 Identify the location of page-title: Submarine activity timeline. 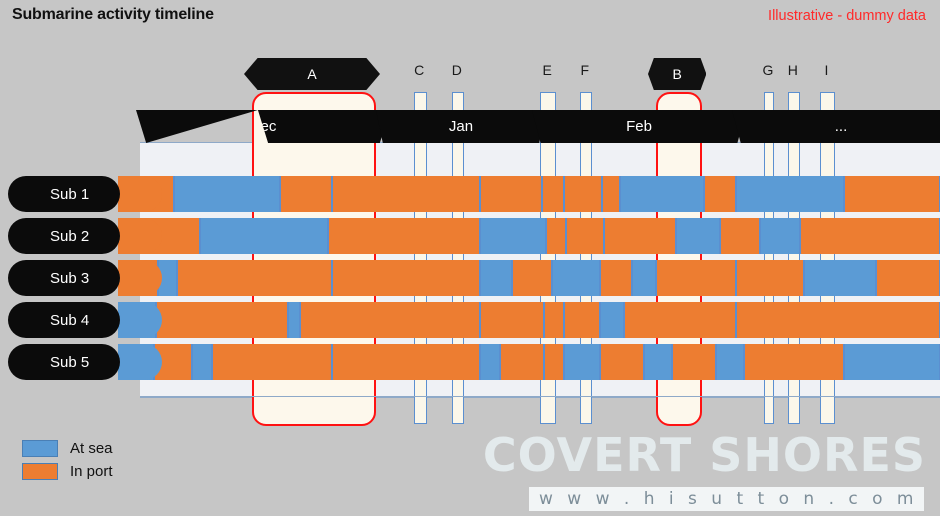
(113, 14).